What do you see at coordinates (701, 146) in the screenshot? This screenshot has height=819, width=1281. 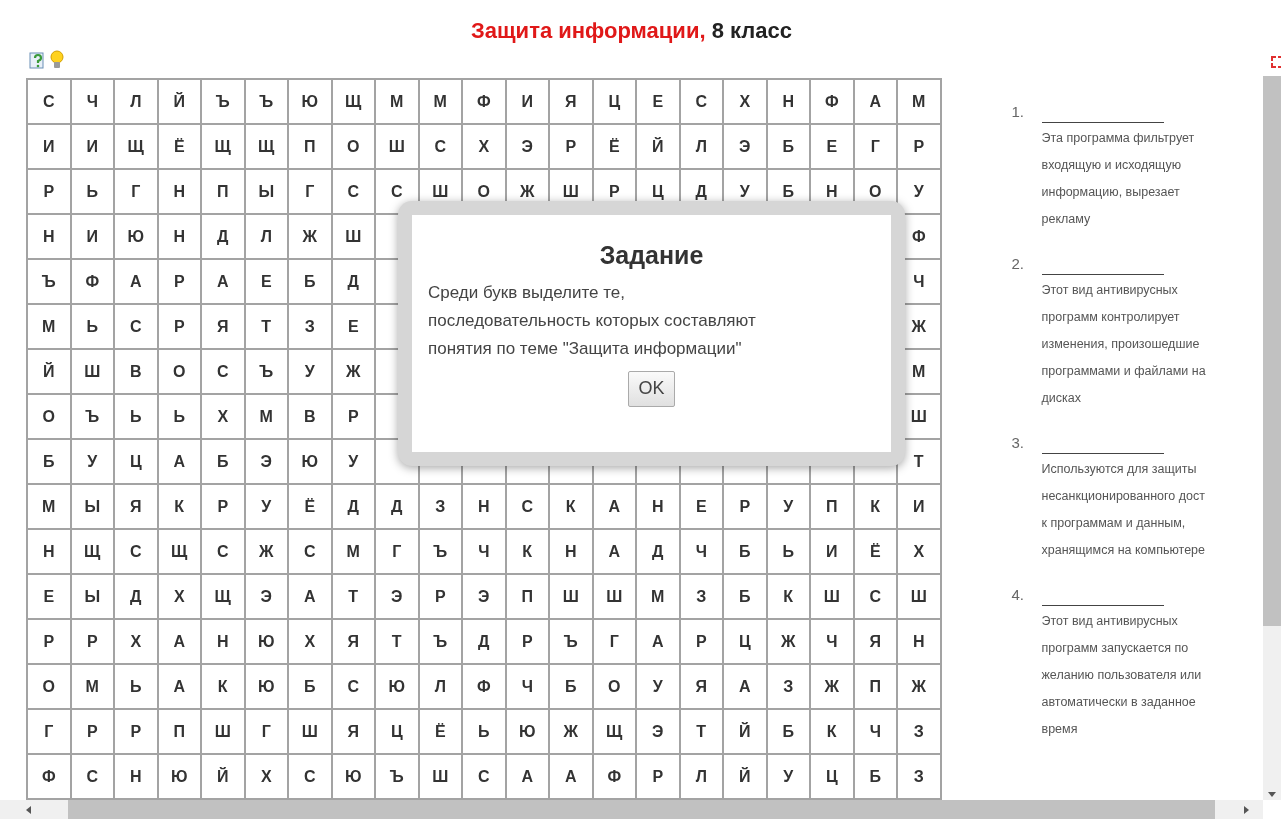 I see `letter-cell: Л` at bounding box center [701, 146].